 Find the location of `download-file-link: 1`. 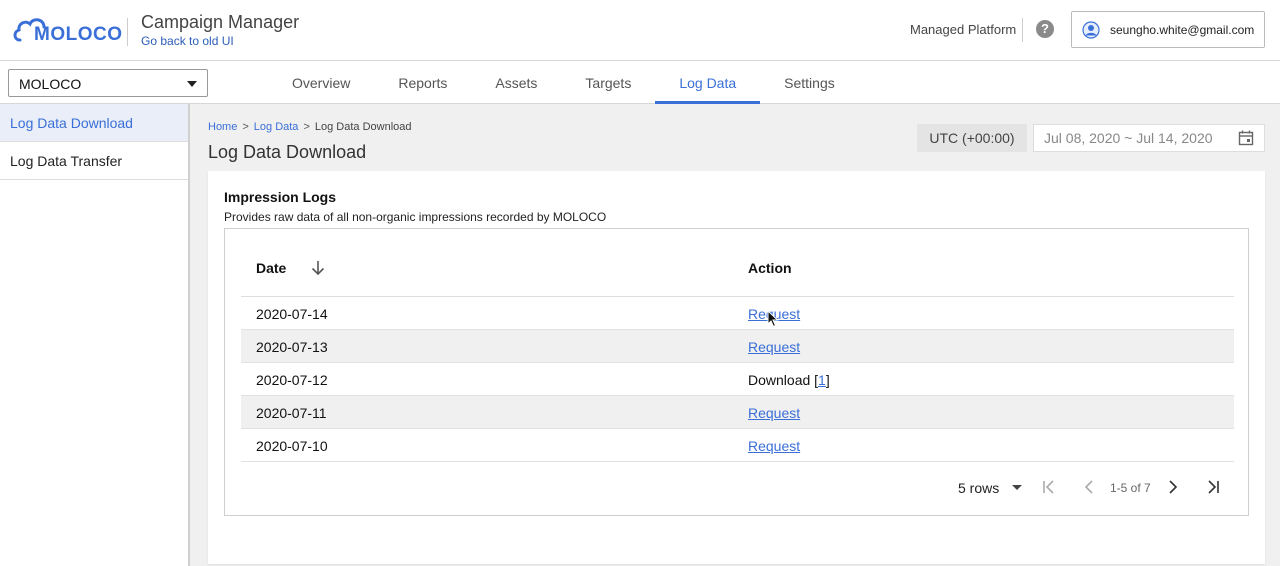

download-file-link: 1 is located at coordinates (822, 380).